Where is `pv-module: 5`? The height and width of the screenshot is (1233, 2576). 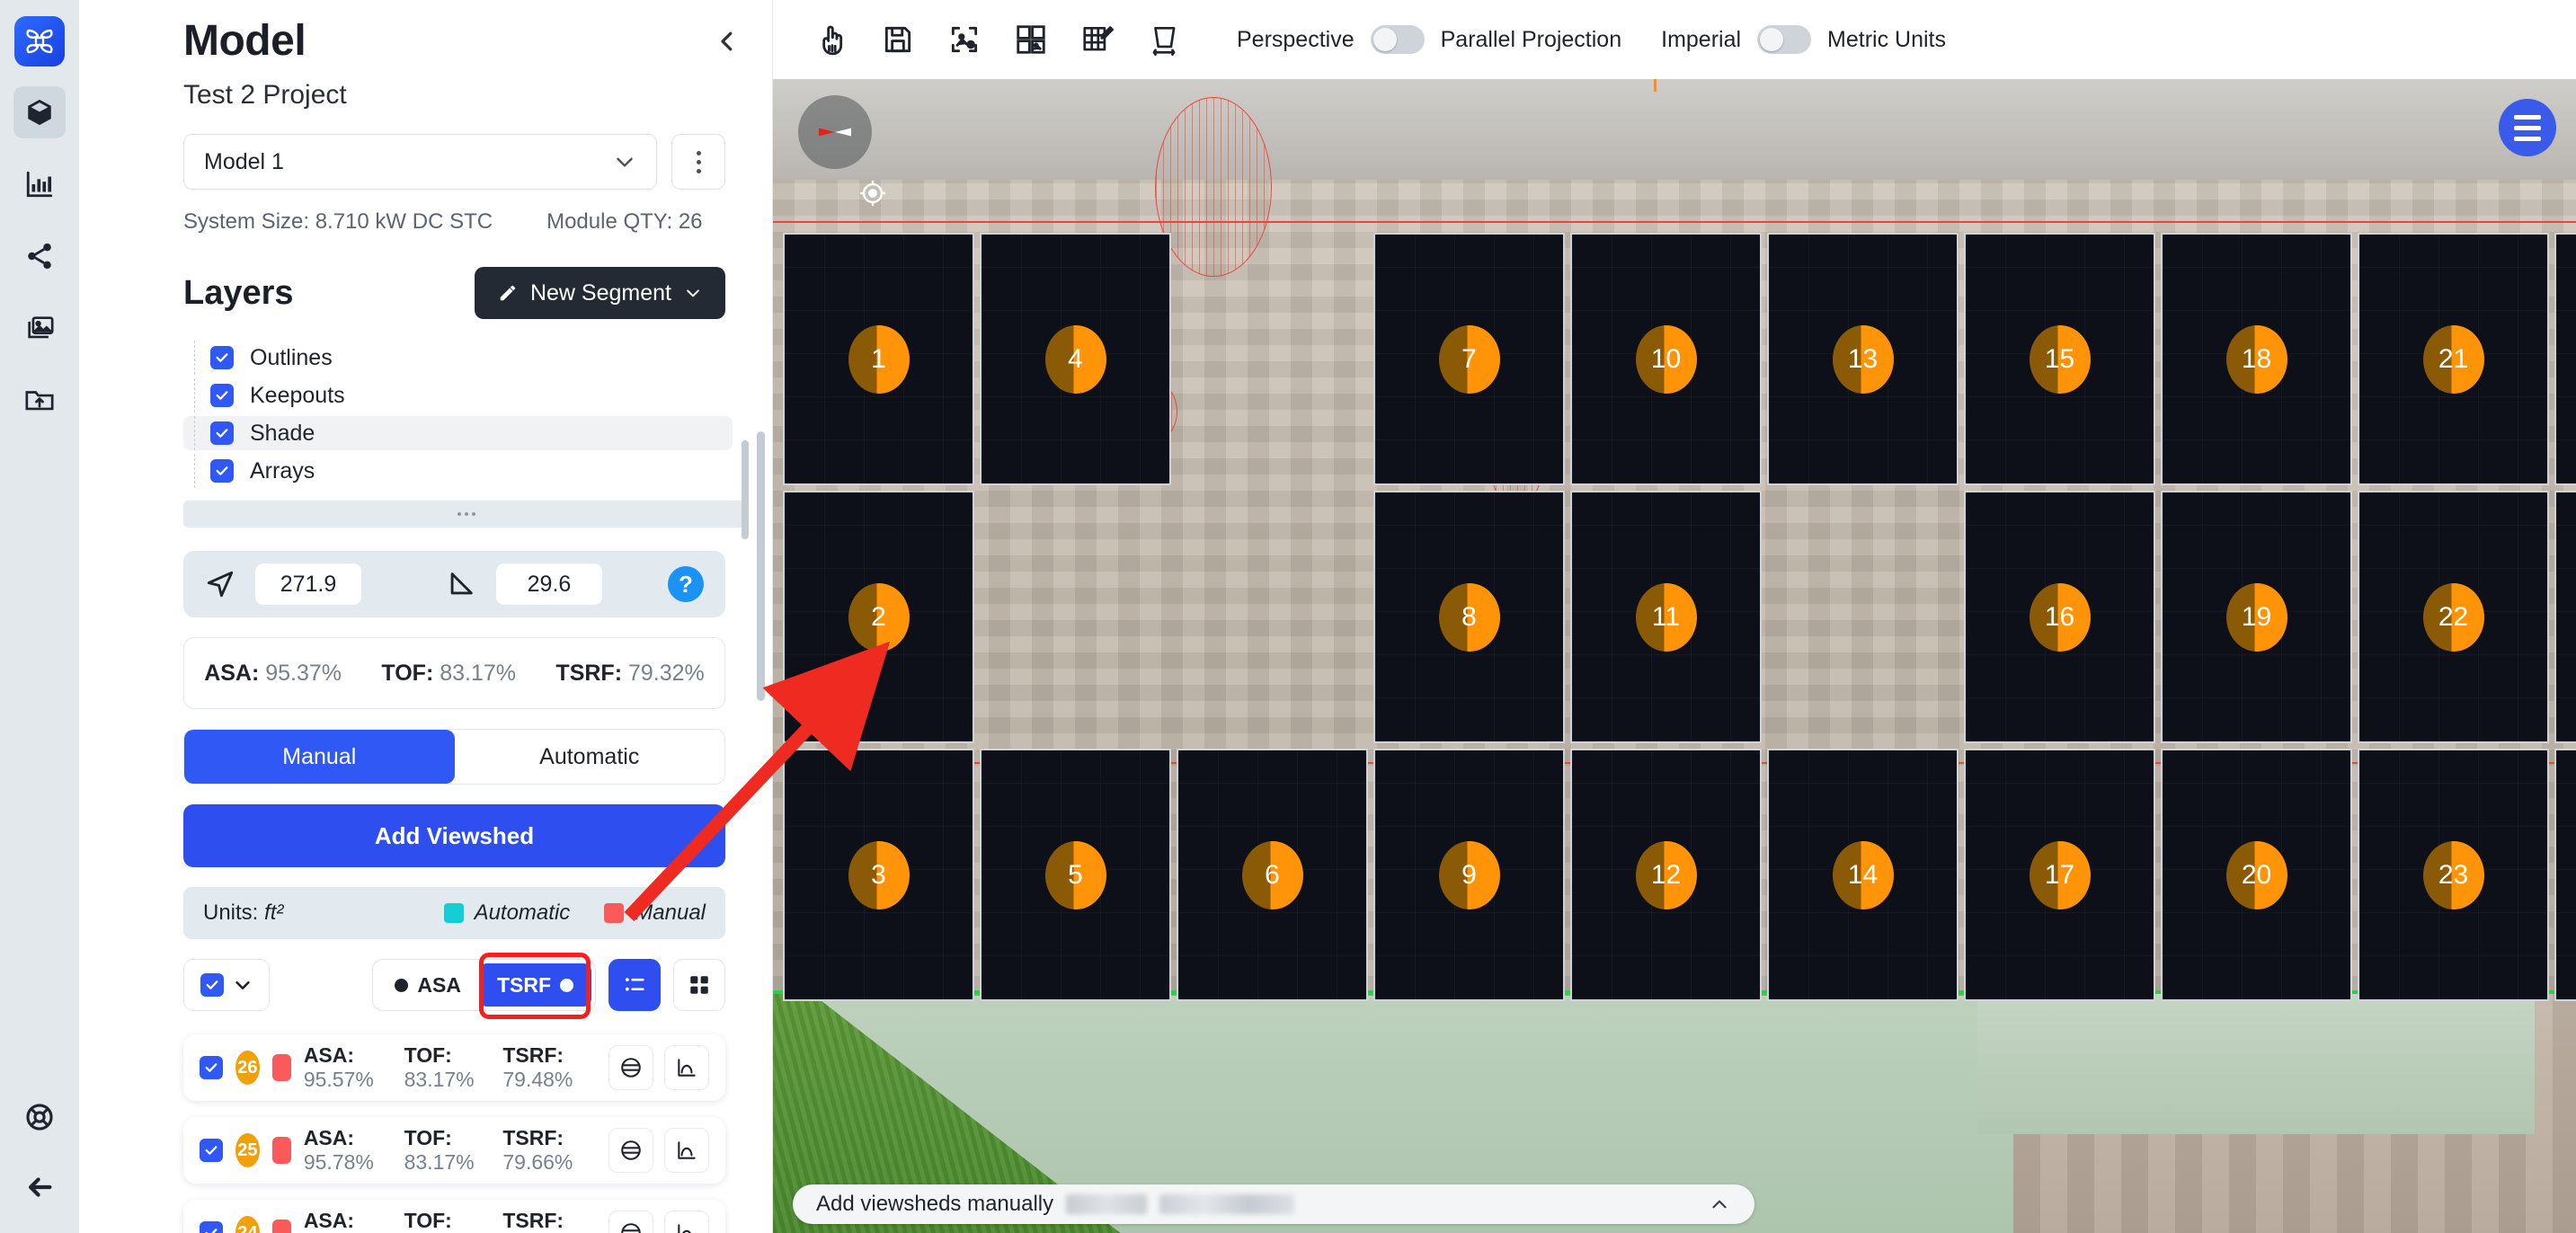
pv-module: 5 is located at coordinates (1075, 875).